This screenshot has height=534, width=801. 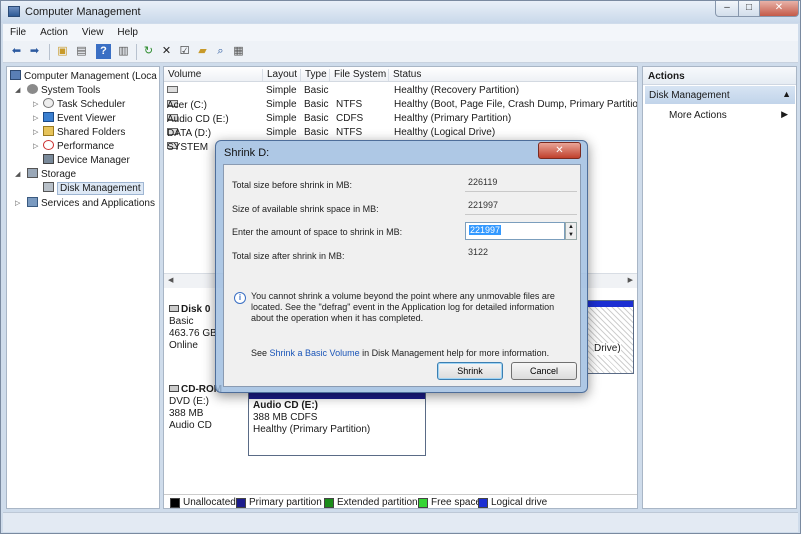 What do you see at coordinates (779, 9) in the screenshot?
I see `close-button: ✕` at bounding box center [779, 9].